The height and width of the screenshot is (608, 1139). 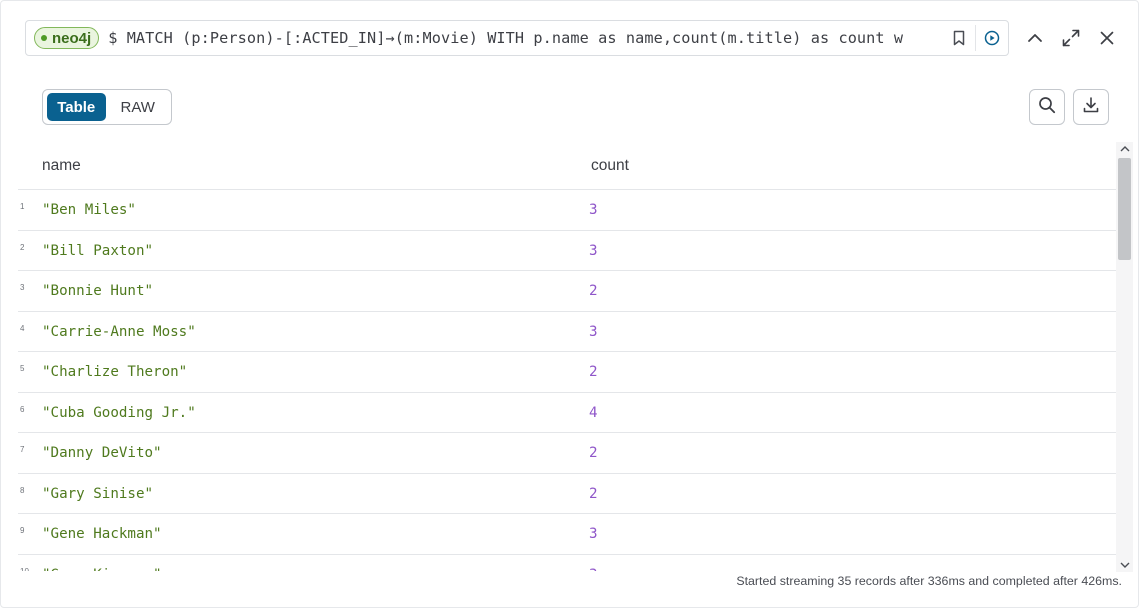 What do you see at coordinates (22, 490) in the screenshot?
I see `row-number: 8` at bounding box center [22, 490].